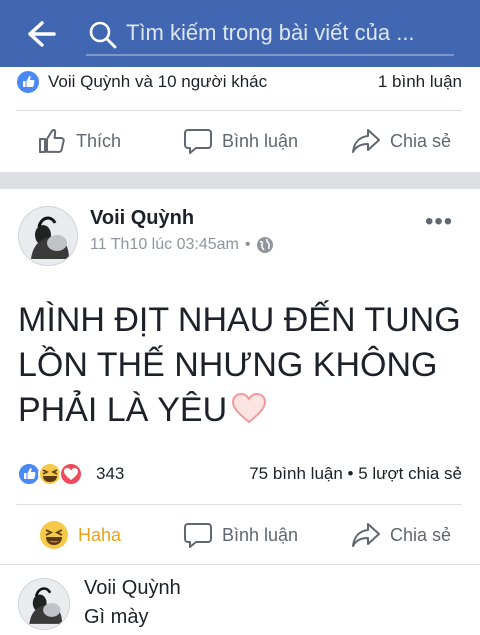  Describe the element at coordinates (100, 534) in the screenshot. I see `haha-label: Haha` at that location.